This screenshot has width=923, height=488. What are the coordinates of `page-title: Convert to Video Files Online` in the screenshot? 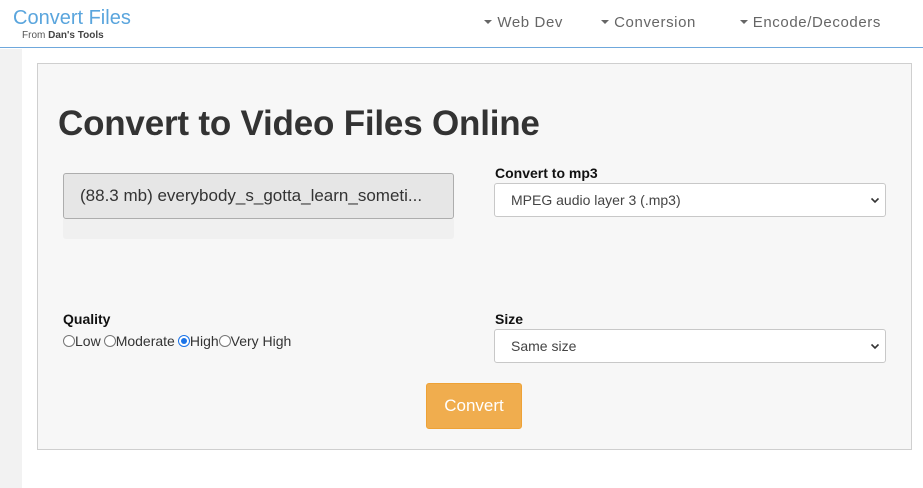 It's located at (299, 123).